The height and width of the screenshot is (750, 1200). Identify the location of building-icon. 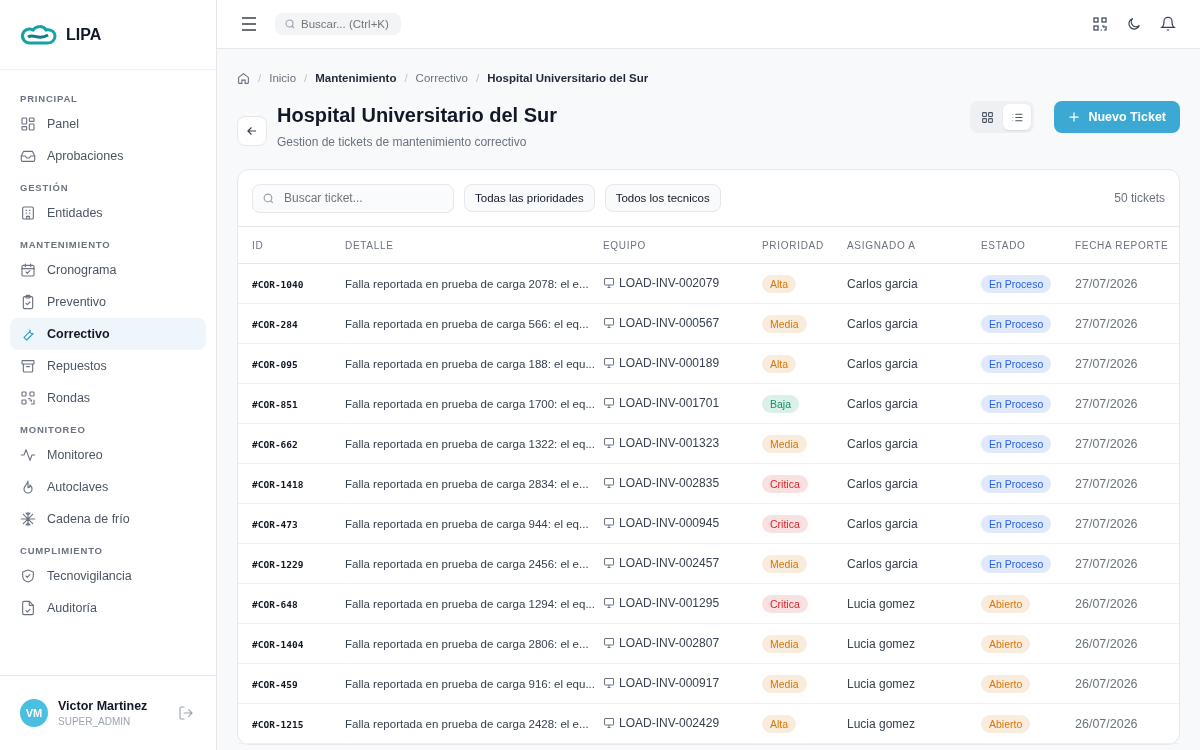
(28, 213).